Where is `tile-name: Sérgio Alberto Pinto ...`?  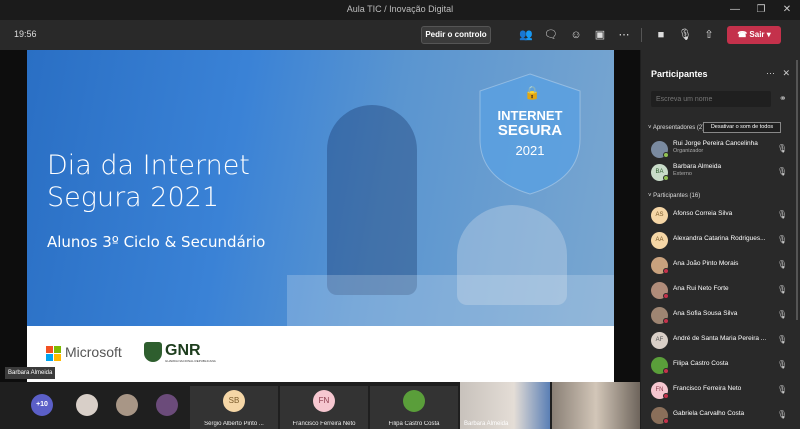
tile-name: Sérgio Alberto Pinto ... is located at coordinates (234, 424).